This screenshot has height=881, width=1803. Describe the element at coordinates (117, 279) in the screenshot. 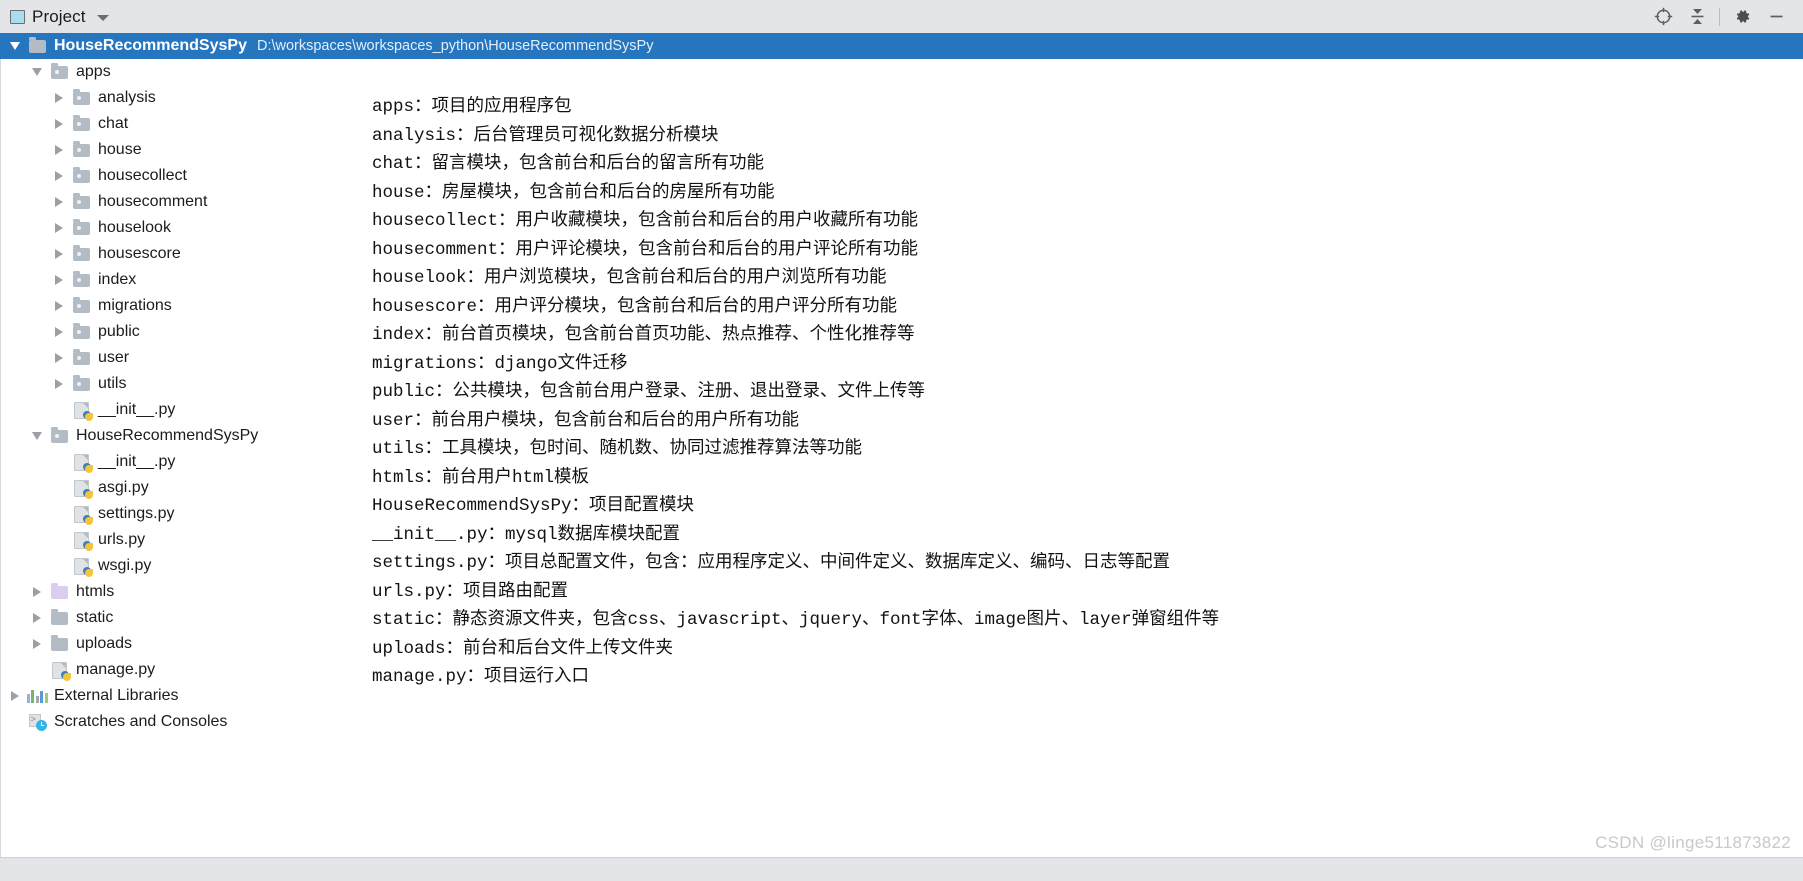

I see `tree-row-label: index` at that location.